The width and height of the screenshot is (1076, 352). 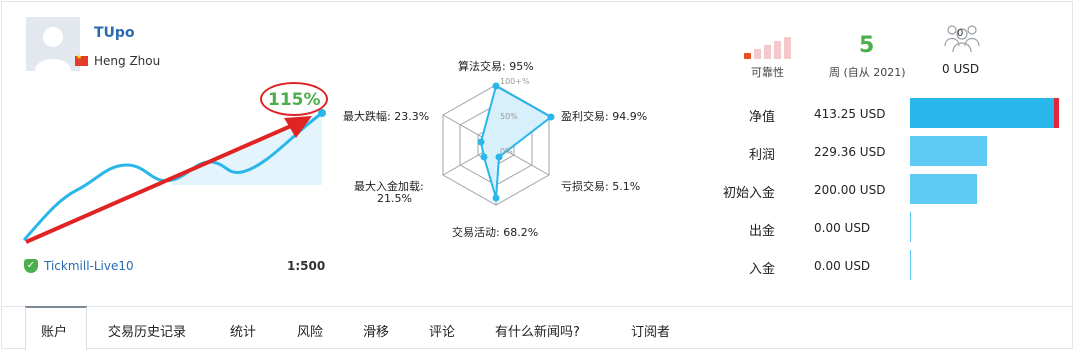 What do you see at coordinates (306, 266) in the screenshot?
I see `leverage: 1:500` at bounding box center [306, 266].